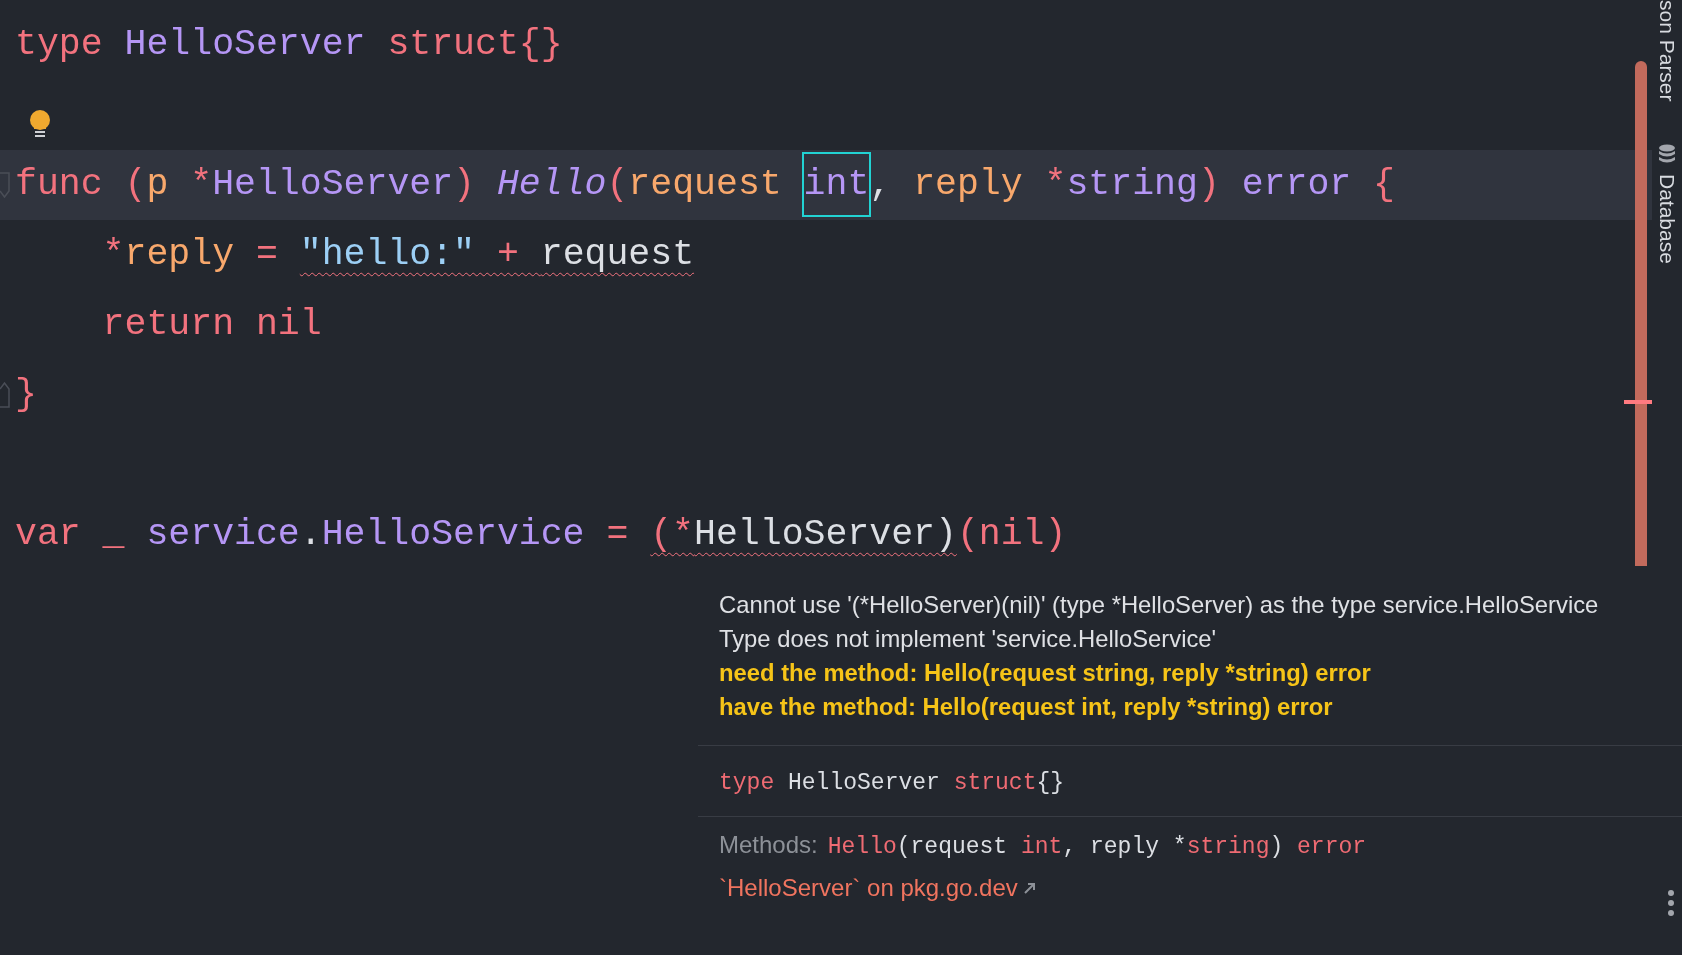  I want to click on error-message: Type does not implement 'service.HelloService', so click(968, 639).